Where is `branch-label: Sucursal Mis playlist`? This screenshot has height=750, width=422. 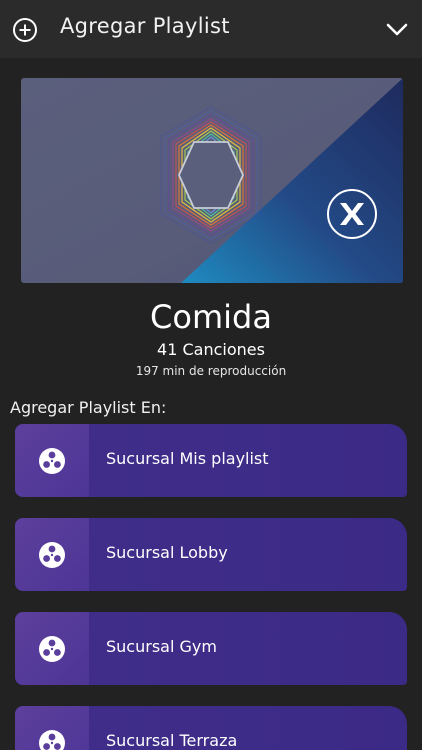
branch-label: Sucursal Mis playlist is located at coordinates (187, 458).